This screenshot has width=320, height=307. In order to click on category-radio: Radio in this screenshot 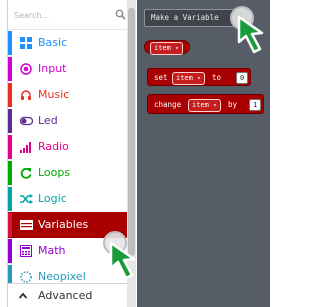, I will do `click(70, 147)`.